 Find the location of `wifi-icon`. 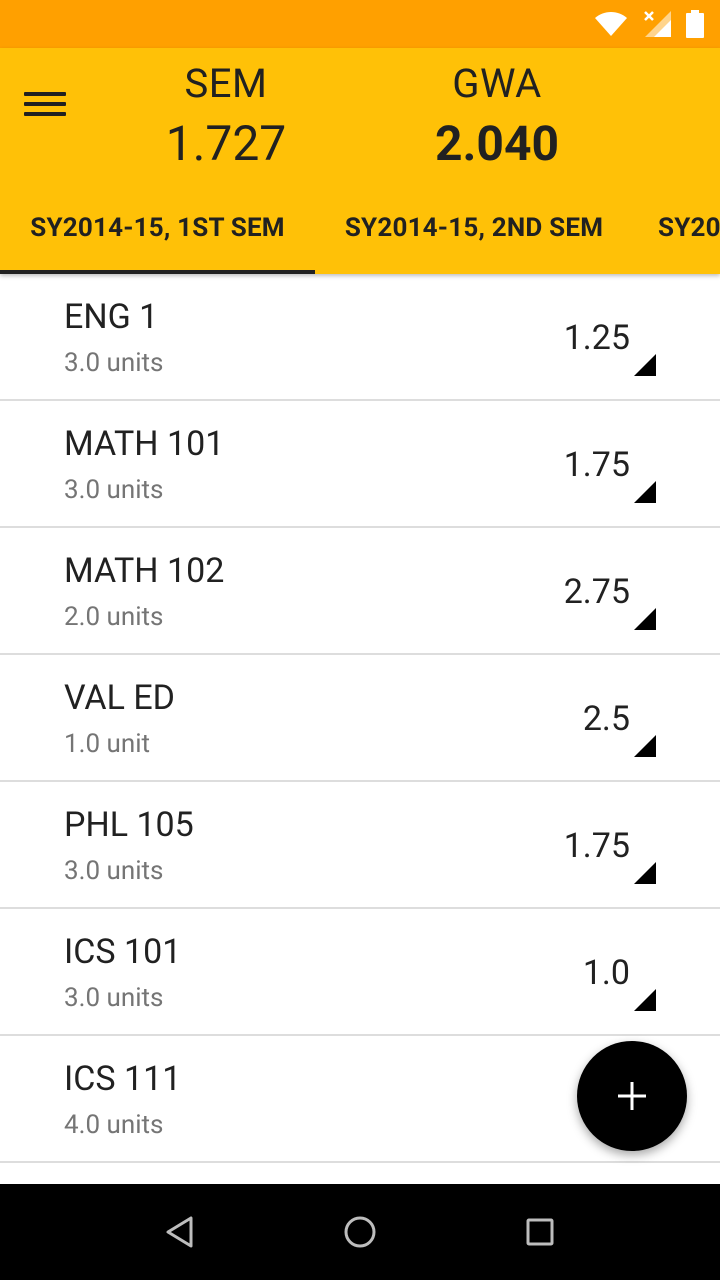

wifi-icon is located at coordinates (611, 24).